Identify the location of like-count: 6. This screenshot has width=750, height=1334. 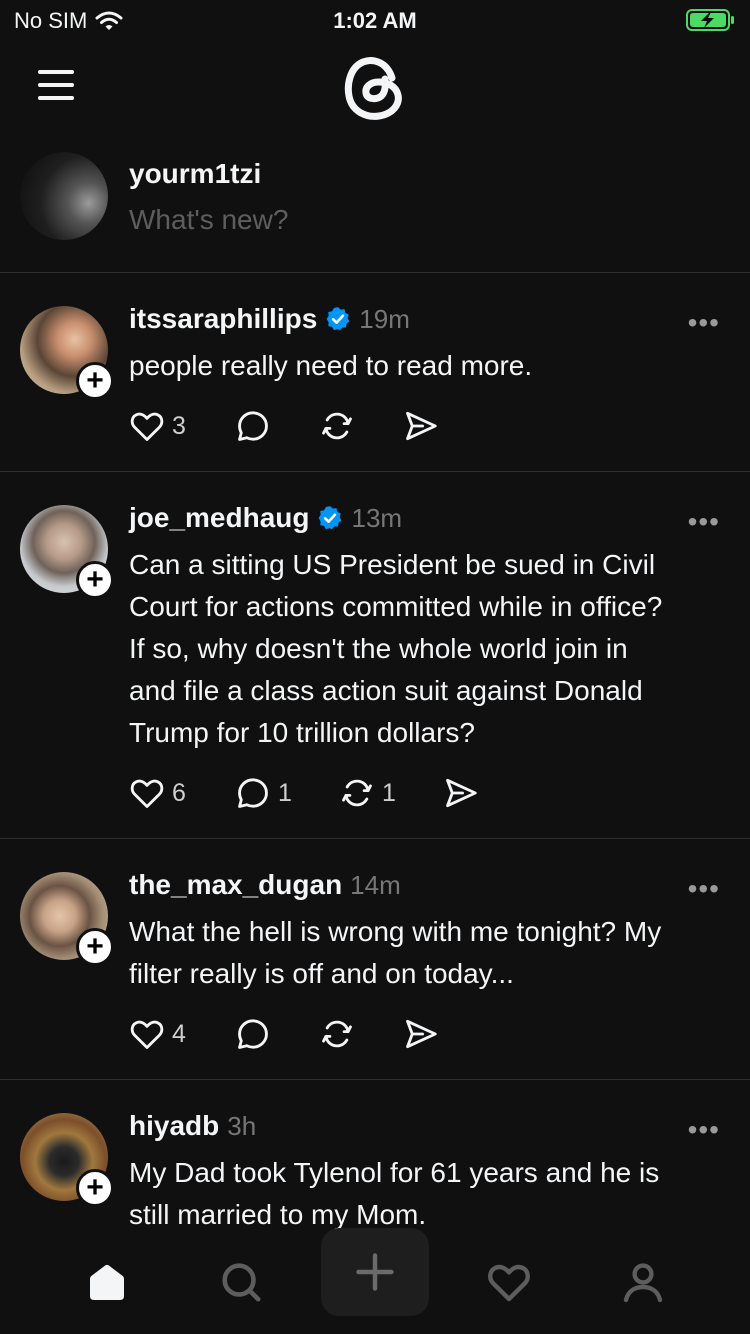
(179, 792).